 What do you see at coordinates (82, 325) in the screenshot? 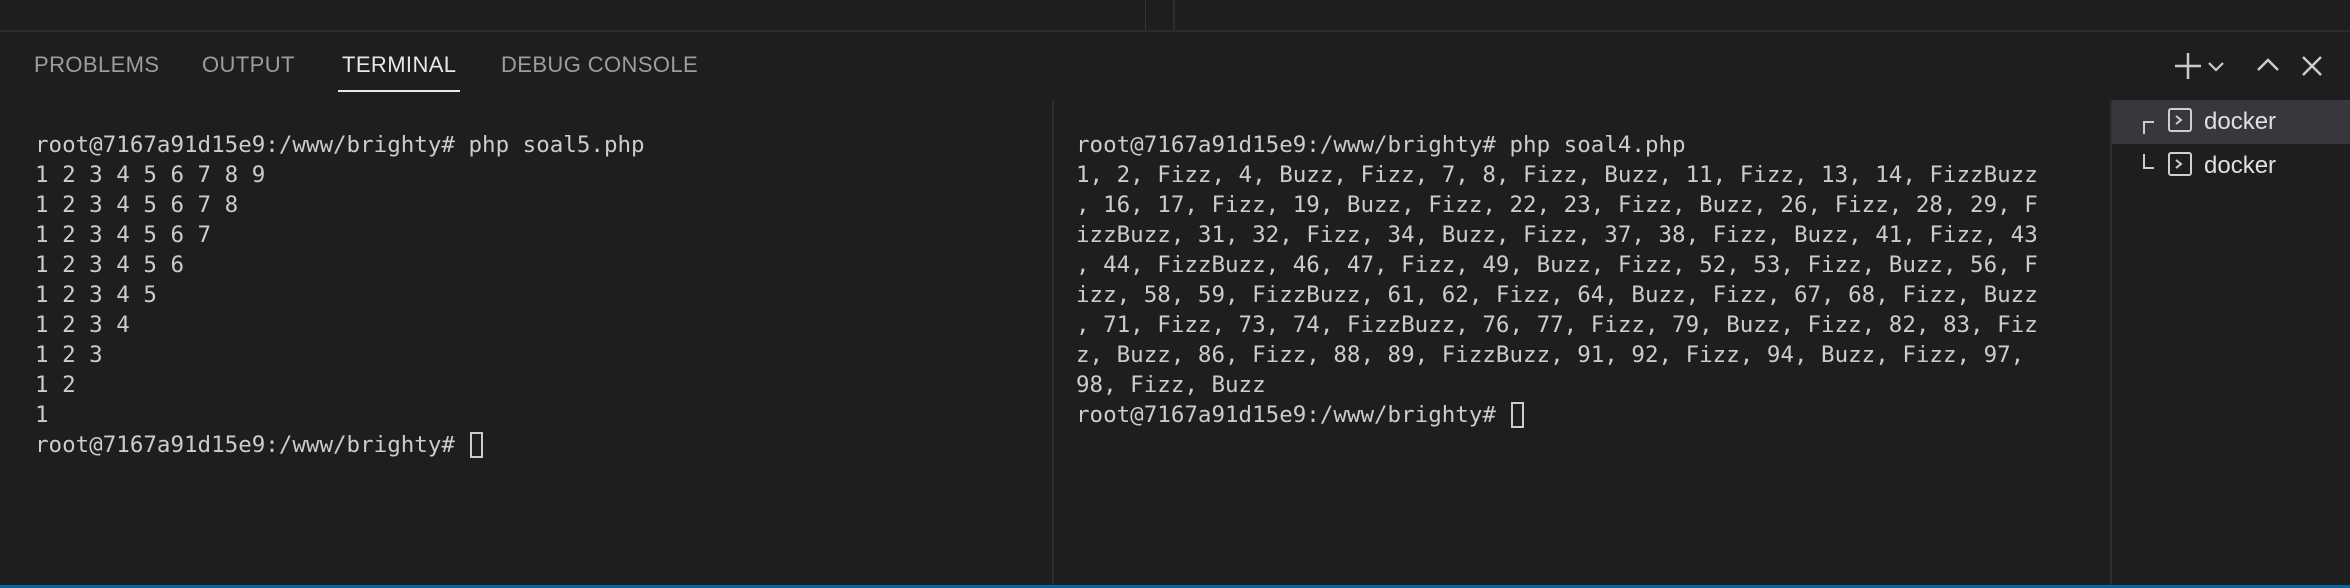
I see `terminal-line: 1 2 3 4` at bounding box center [82, 325].